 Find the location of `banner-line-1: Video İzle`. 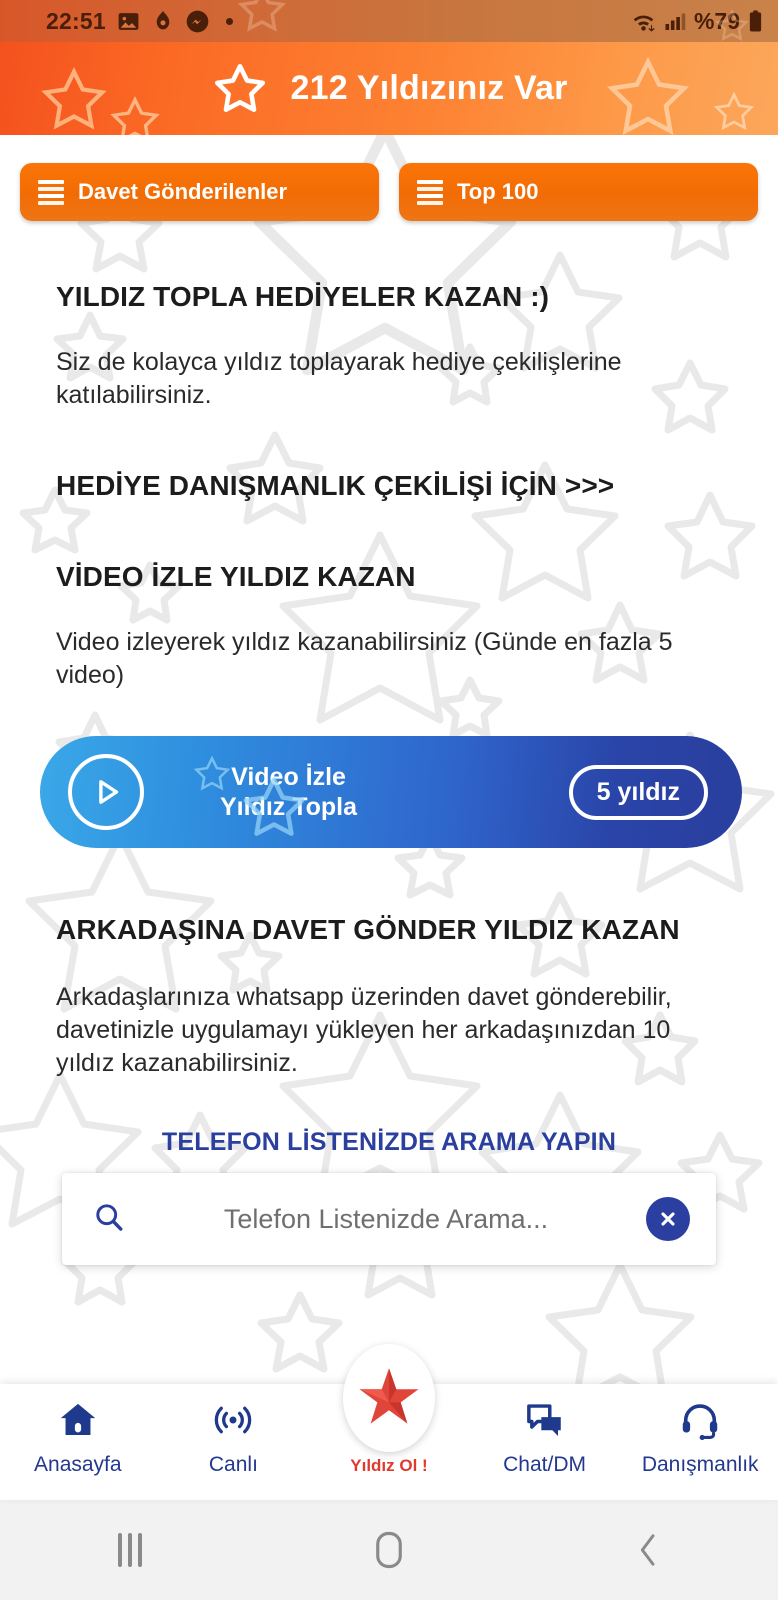

banner-line-1: Video İzle is located at coordinates (288, 776).